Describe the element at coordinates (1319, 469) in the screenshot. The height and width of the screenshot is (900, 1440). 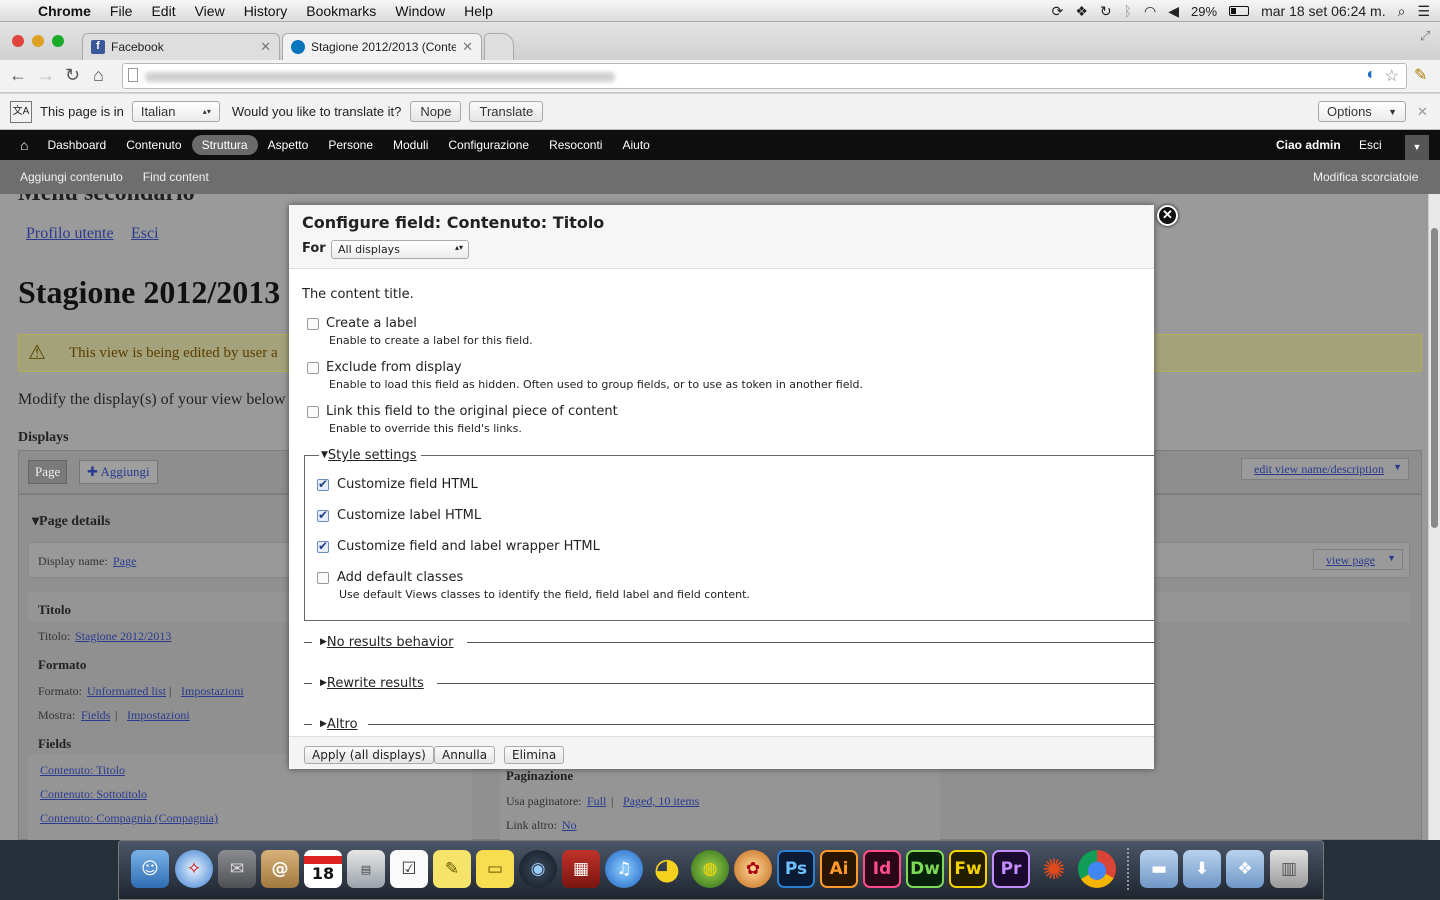
I see `edit-view-name-link: edit view name/description` at that location.